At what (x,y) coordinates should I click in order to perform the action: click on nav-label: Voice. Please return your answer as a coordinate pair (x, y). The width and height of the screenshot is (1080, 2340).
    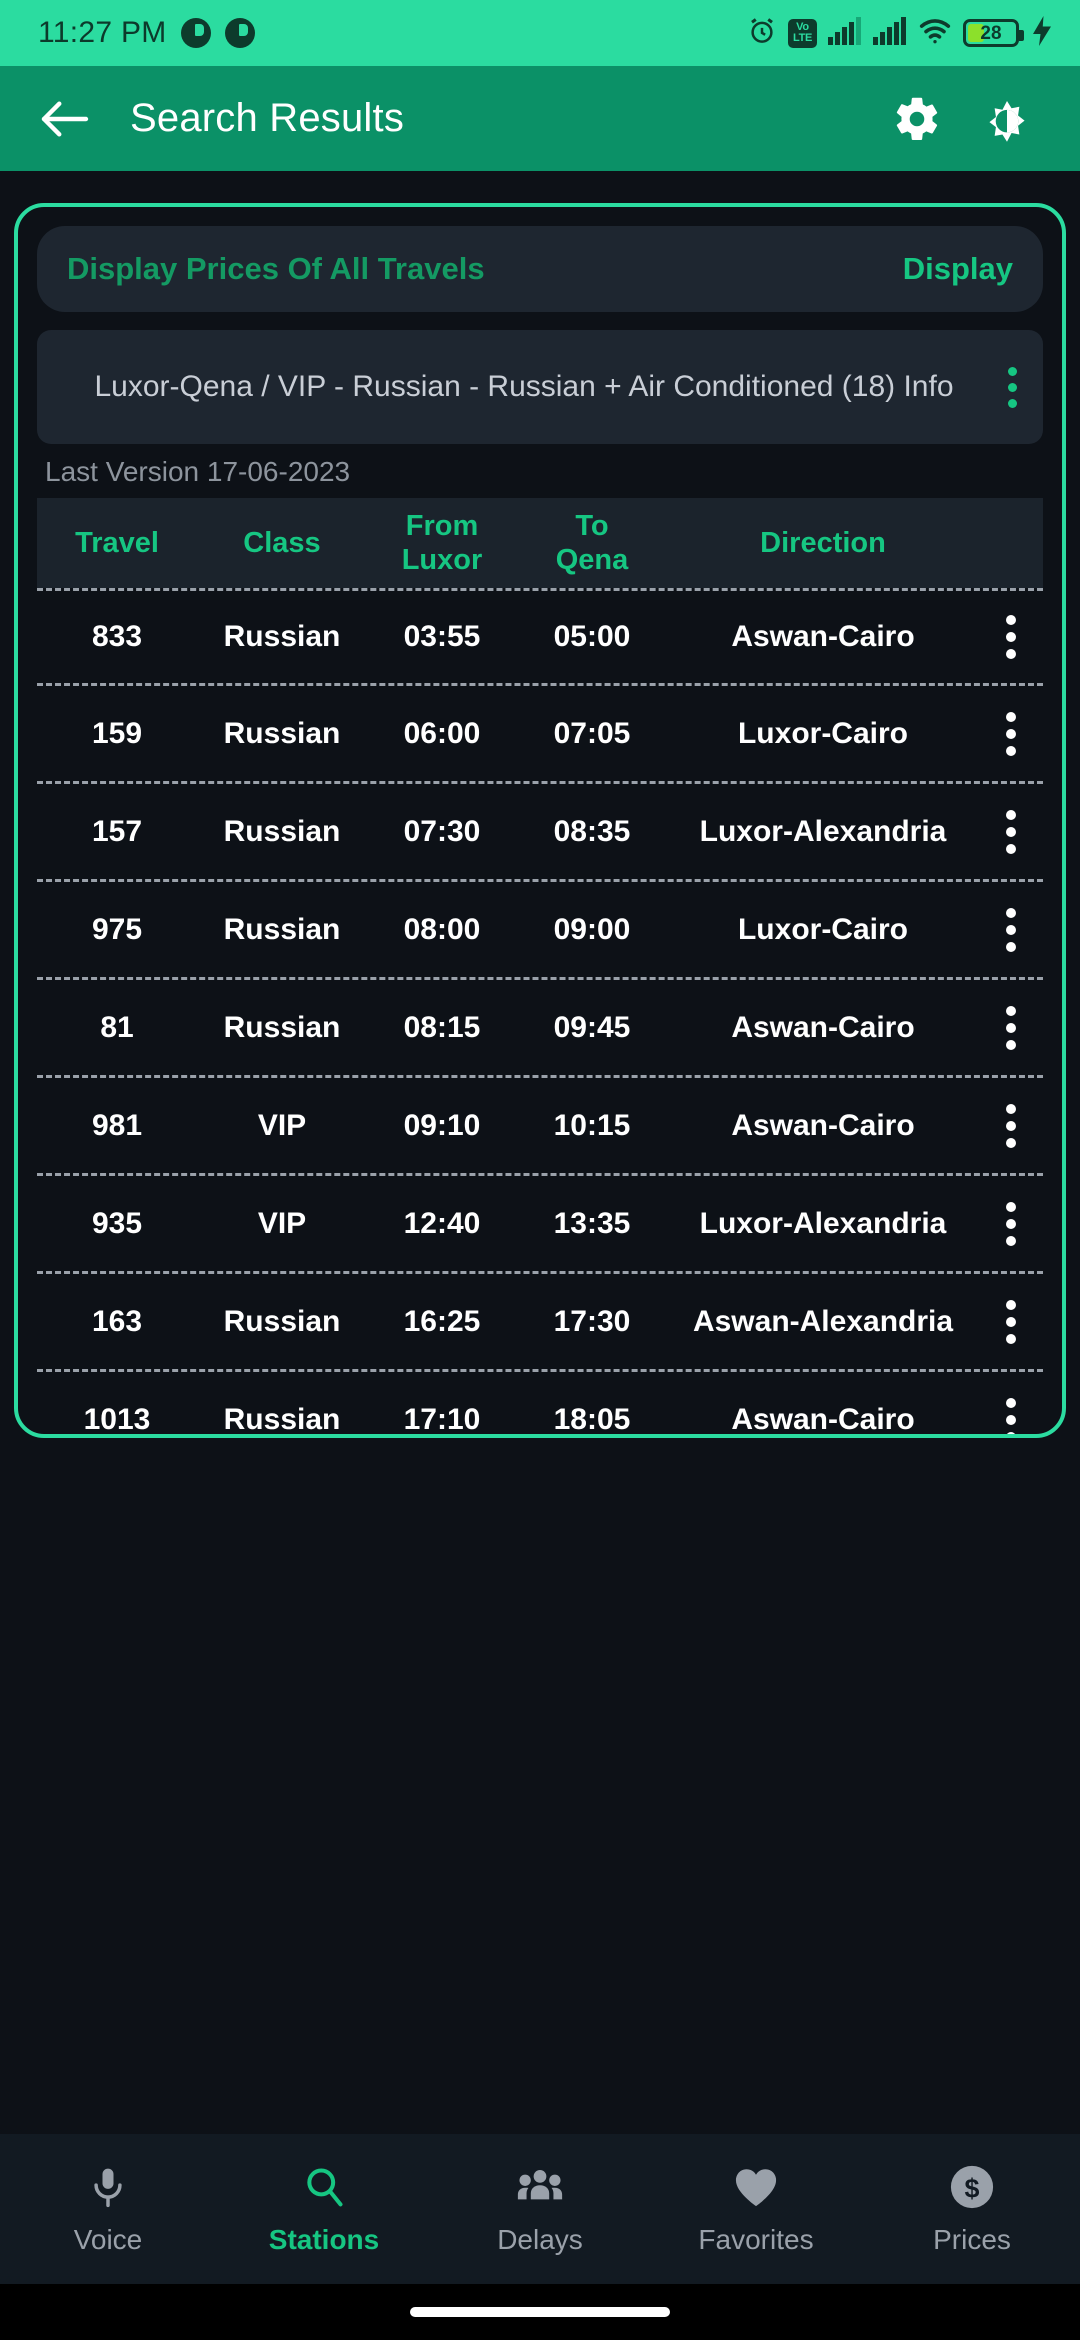
    Looking at the image, I should click on (108, 2239).